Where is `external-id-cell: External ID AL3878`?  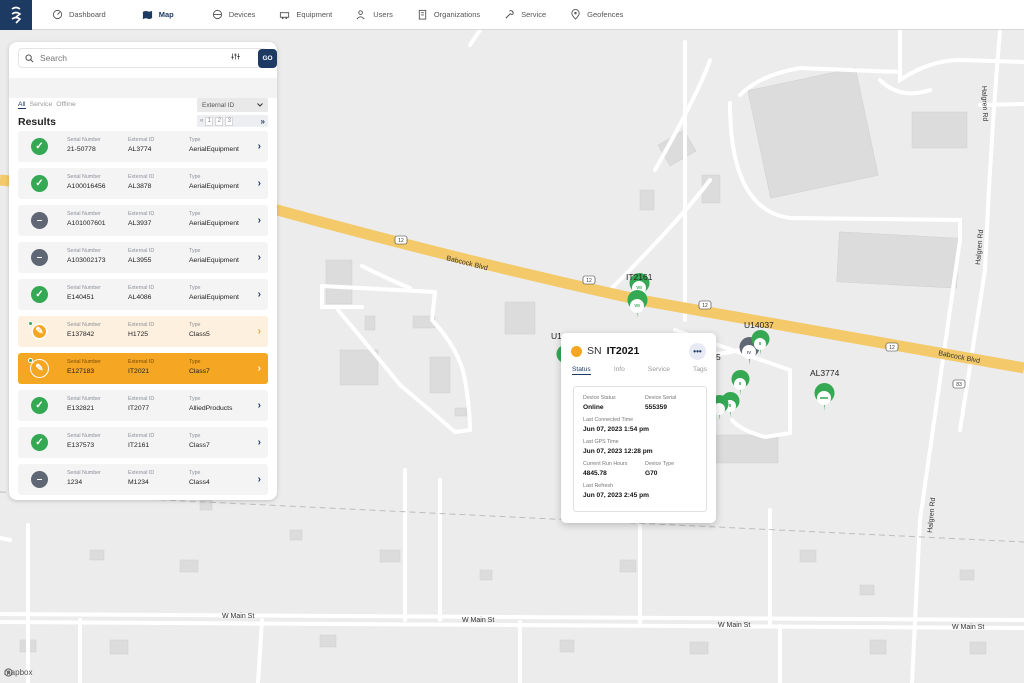
external-id-cell: External ID AL3878 is located at coordinates (141, 182).